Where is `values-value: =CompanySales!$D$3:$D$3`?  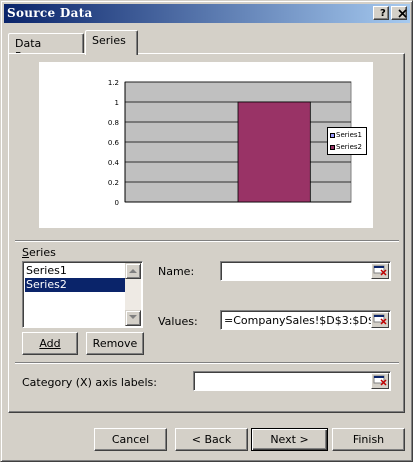 values-value: =CompanySales!$D$3:$D$3 is located at coordinates (303, 320).